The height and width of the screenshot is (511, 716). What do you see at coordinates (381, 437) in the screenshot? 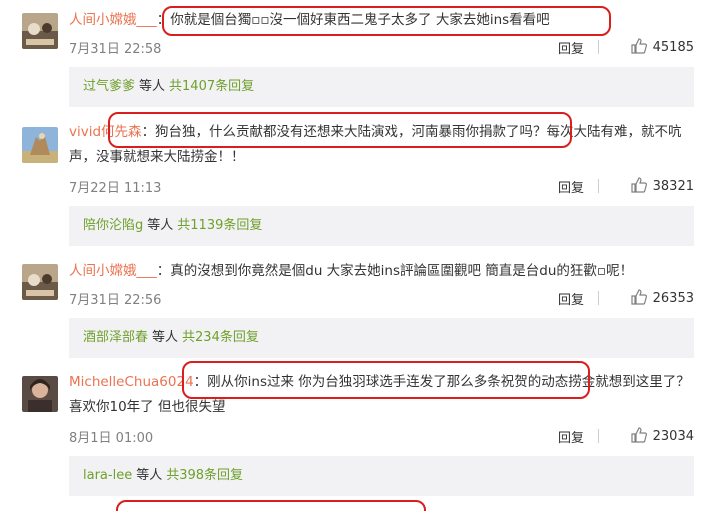
I see `comment-meta: 8月1日 01:00 回复 23034` at bounding box center [381, 437].